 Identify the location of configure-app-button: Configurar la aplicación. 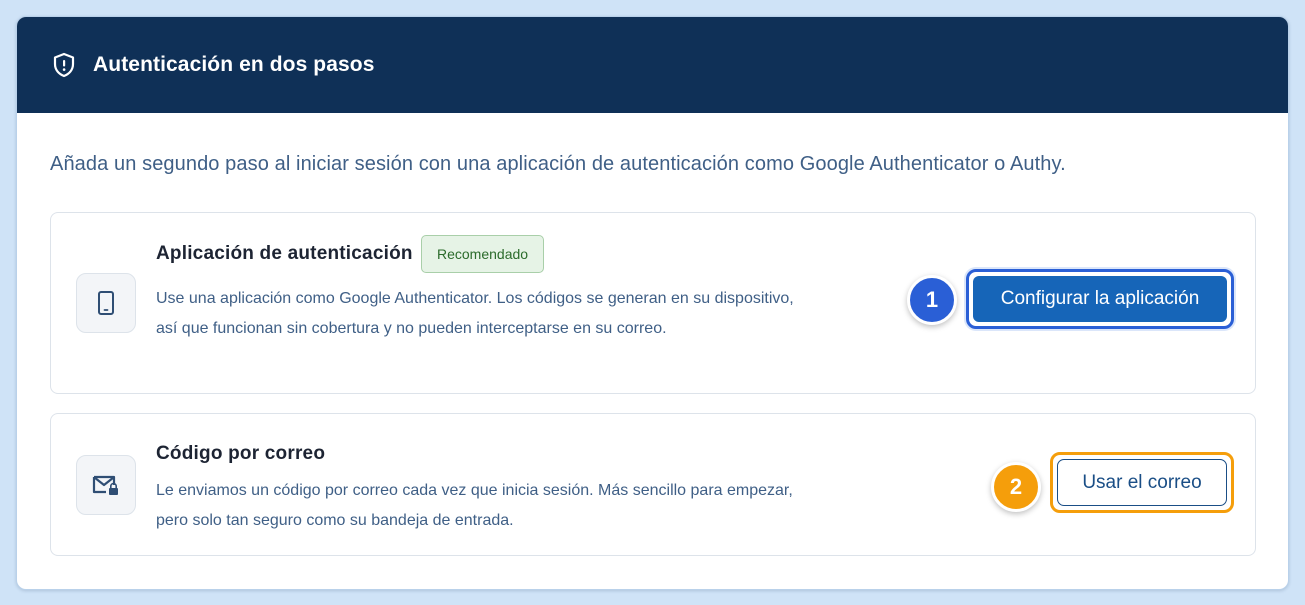
(1100, 299).